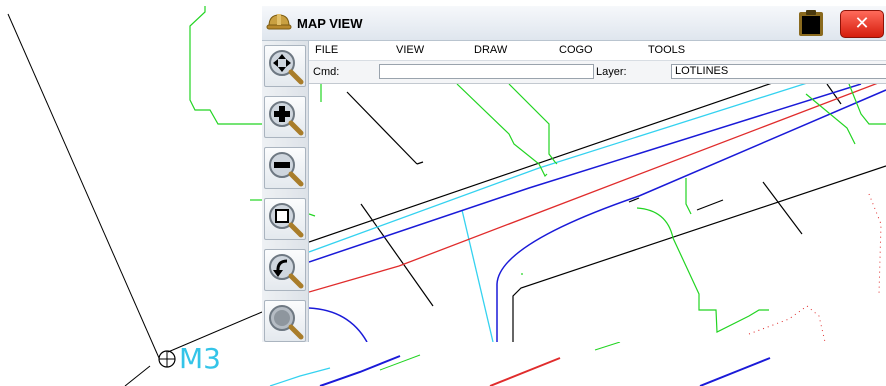  I want to click on window-title: MAP VIEW, so click(330, 23).